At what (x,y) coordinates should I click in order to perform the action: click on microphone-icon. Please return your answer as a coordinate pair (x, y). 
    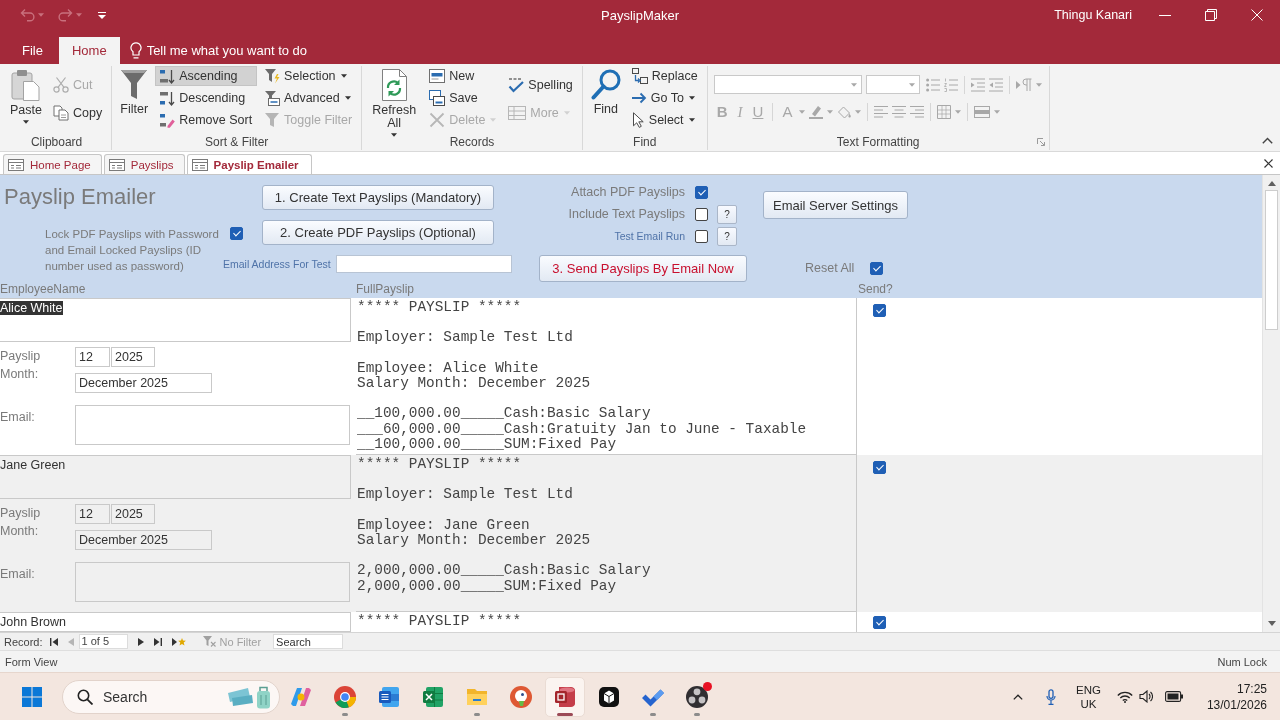
    Looking at the image, I should click on (1051, 696).